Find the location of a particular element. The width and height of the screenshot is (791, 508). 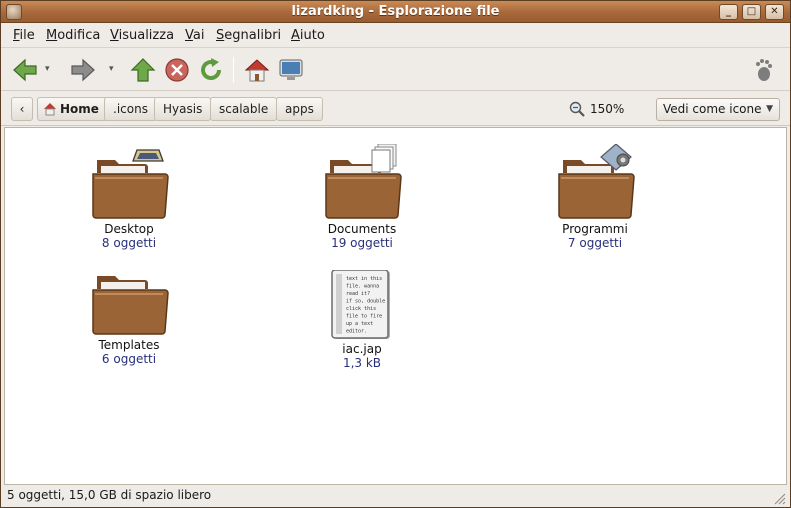

file-preview-line: read it? is located at coordinates (358, 294).